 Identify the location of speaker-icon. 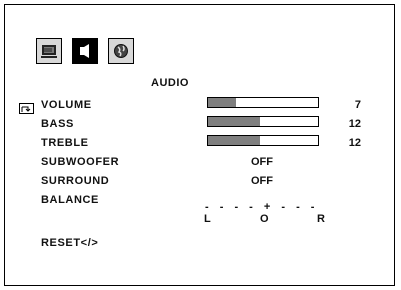
(84, 51).